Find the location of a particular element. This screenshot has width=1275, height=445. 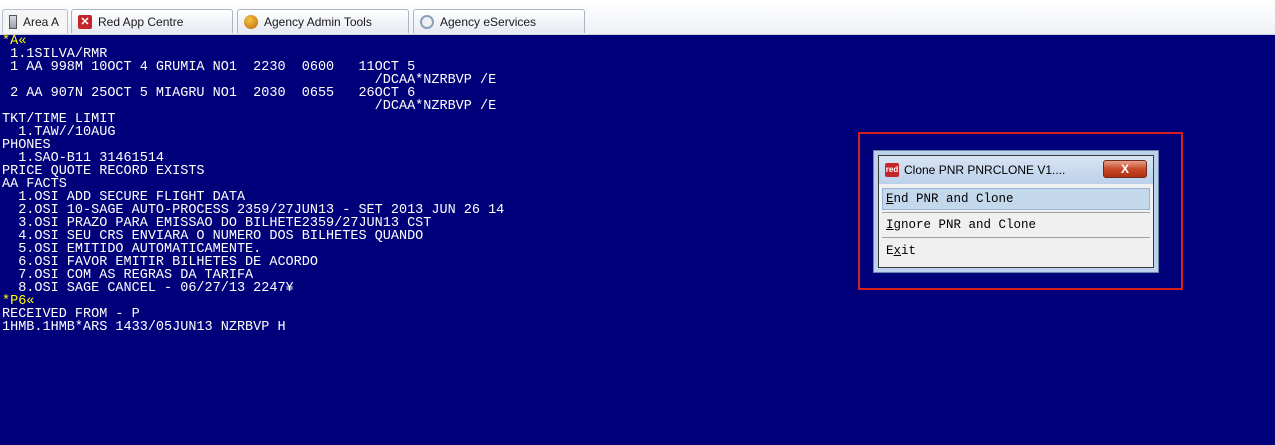

close-icon: X is located at coordinates (1124, 169).